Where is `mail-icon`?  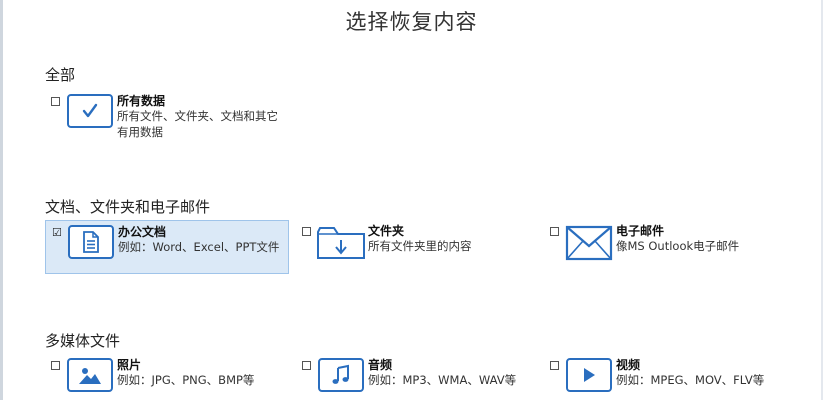 mail-icon is located at coordinates (589, 241).